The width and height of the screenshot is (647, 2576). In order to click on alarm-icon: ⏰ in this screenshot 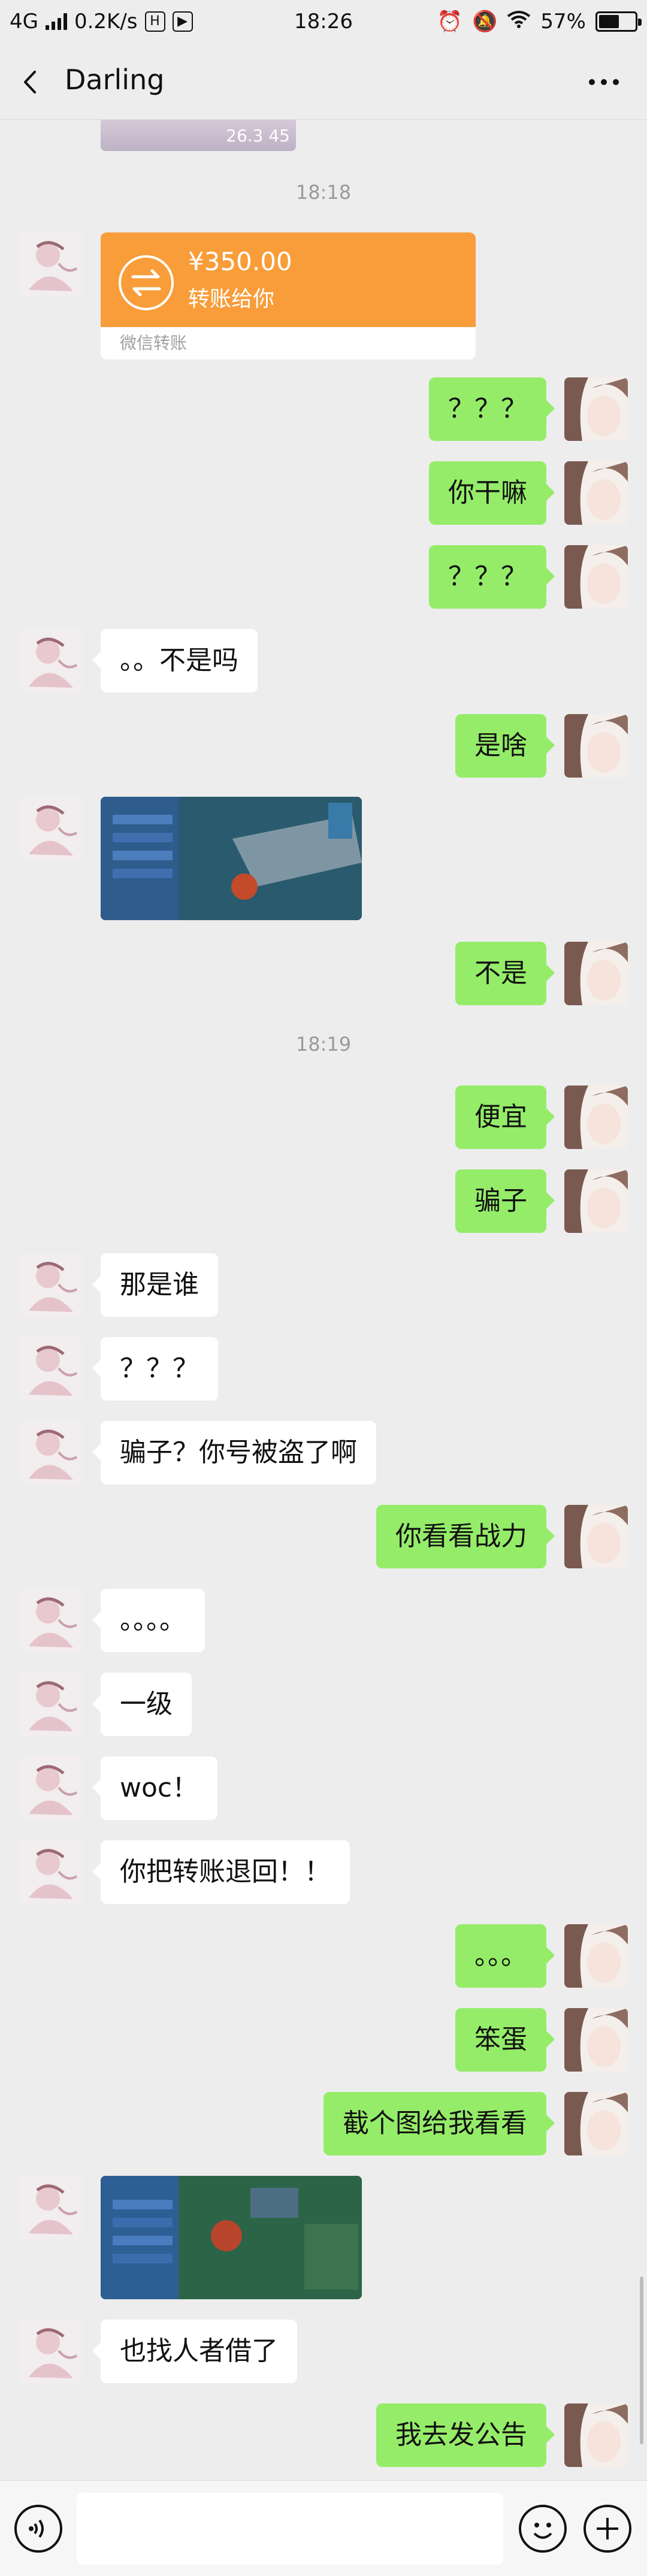, I will do `click(450, 22)`.